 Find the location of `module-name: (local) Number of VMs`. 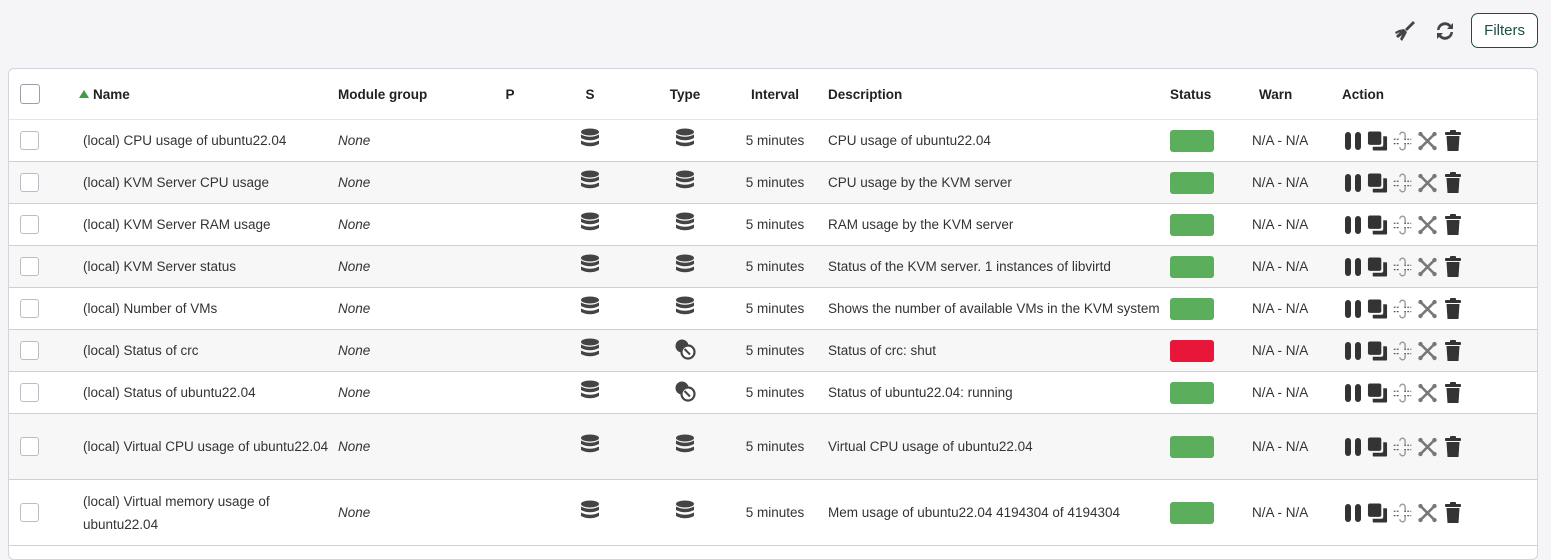

module-name: (local) Number of VMs is located at coordinates (202, 308).